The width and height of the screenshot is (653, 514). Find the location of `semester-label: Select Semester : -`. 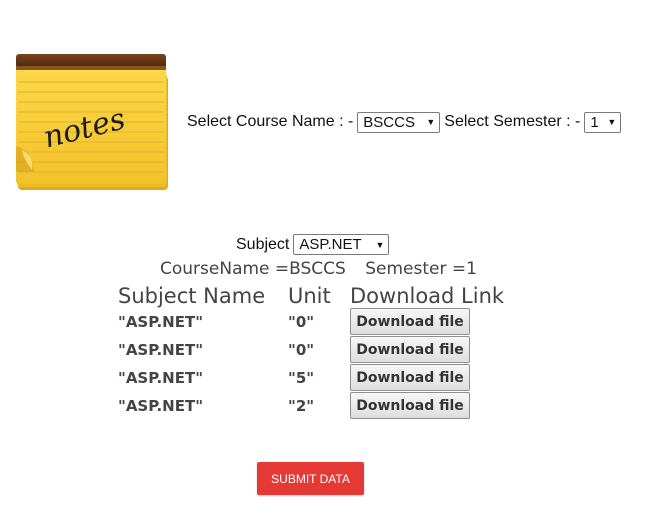

semester-label: Select Semester : - is located at coordinates (512, 121).